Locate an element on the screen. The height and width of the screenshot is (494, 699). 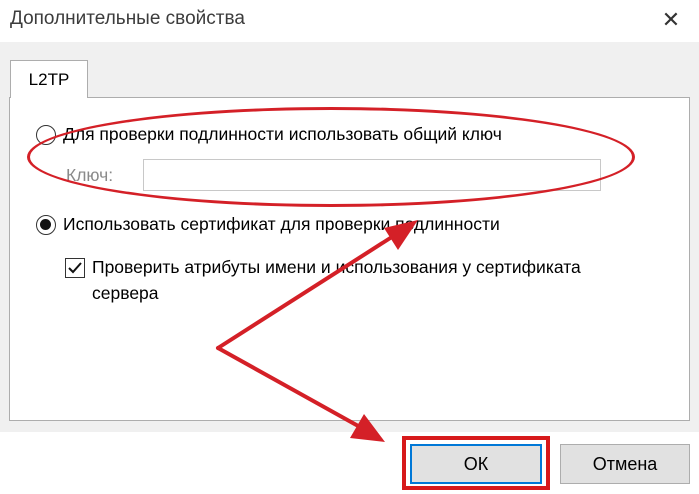
cancel-button: Отмена is located at coordinates (625, 464).